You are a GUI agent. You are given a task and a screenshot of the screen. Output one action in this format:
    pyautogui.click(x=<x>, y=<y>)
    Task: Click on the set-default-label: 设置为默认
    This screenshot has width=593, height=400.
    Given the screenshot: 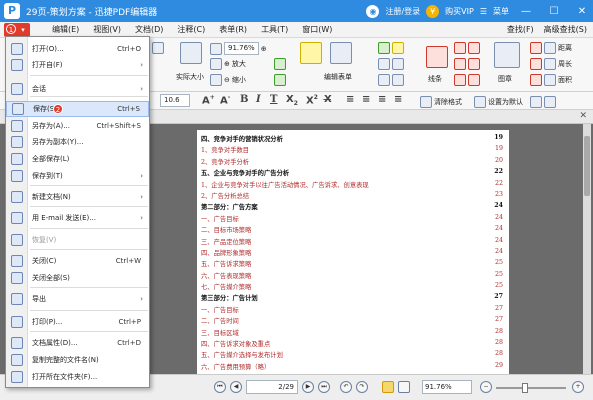 What is the action you would take?
    pyautogui.click(x=505, y=102)
    